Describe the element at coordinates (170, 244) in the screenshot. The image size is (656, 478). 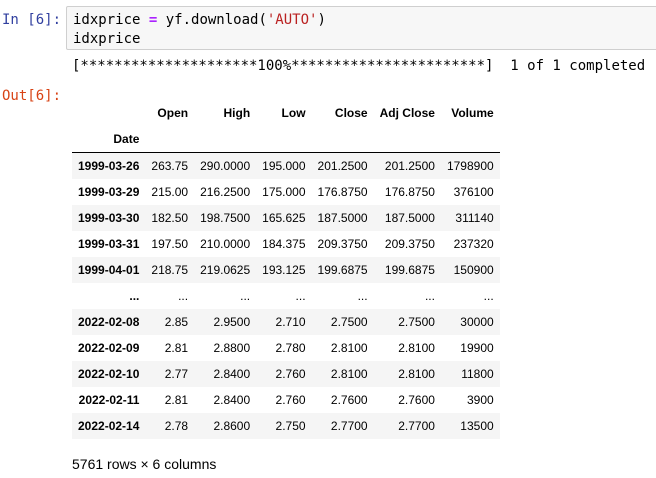
I see `cell-open: 197.50` at that location.